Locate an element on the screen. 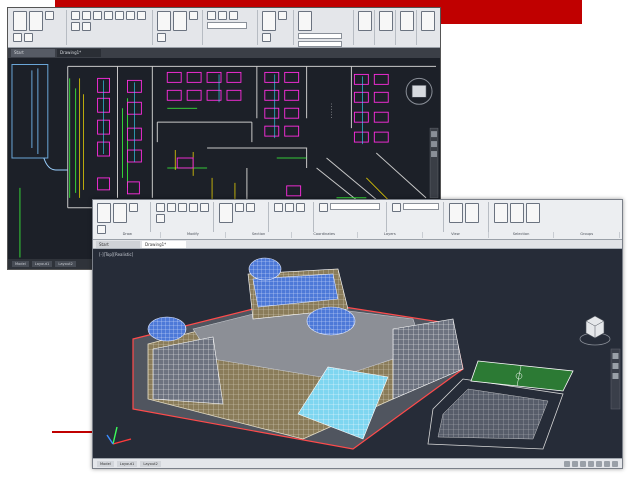 The width and height of the screenshot is (640, 480). ribbon-group-modify is located at coordinates (111, 27).